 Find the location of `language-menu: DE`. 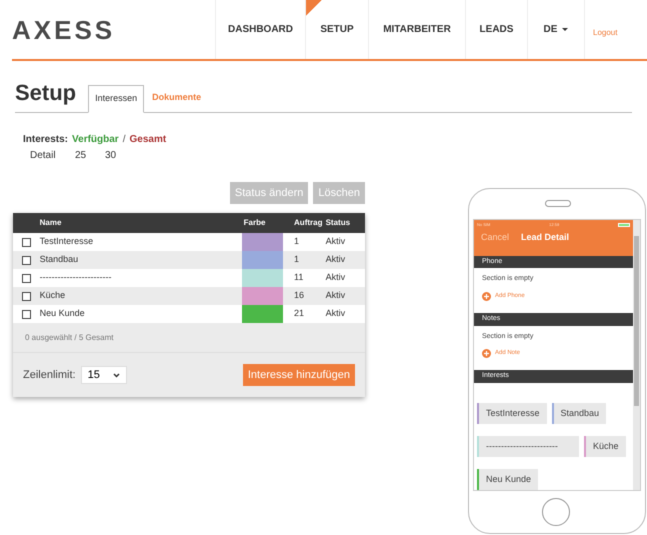

language-menu: DE is located at coordinates (556, 29).